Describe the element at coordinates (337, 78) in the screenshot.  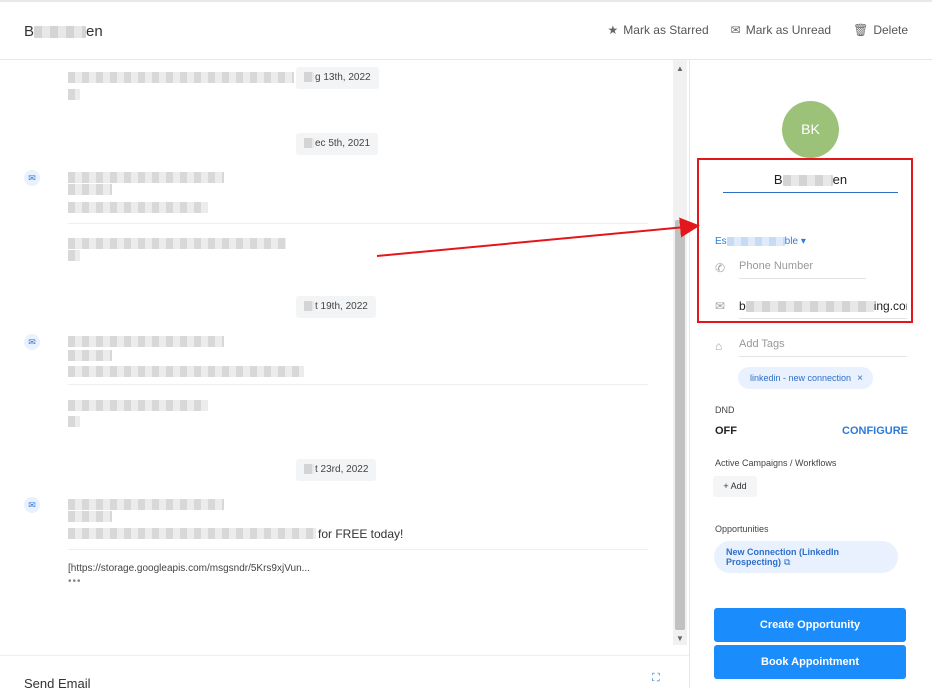
I see `date-separator: g 13th, 2022` at that location.